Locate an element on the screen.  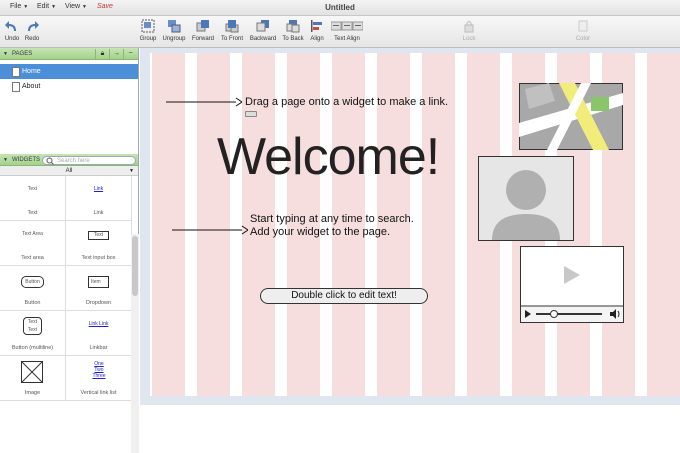
widget-label: Link is located at coordinates (98, 213).